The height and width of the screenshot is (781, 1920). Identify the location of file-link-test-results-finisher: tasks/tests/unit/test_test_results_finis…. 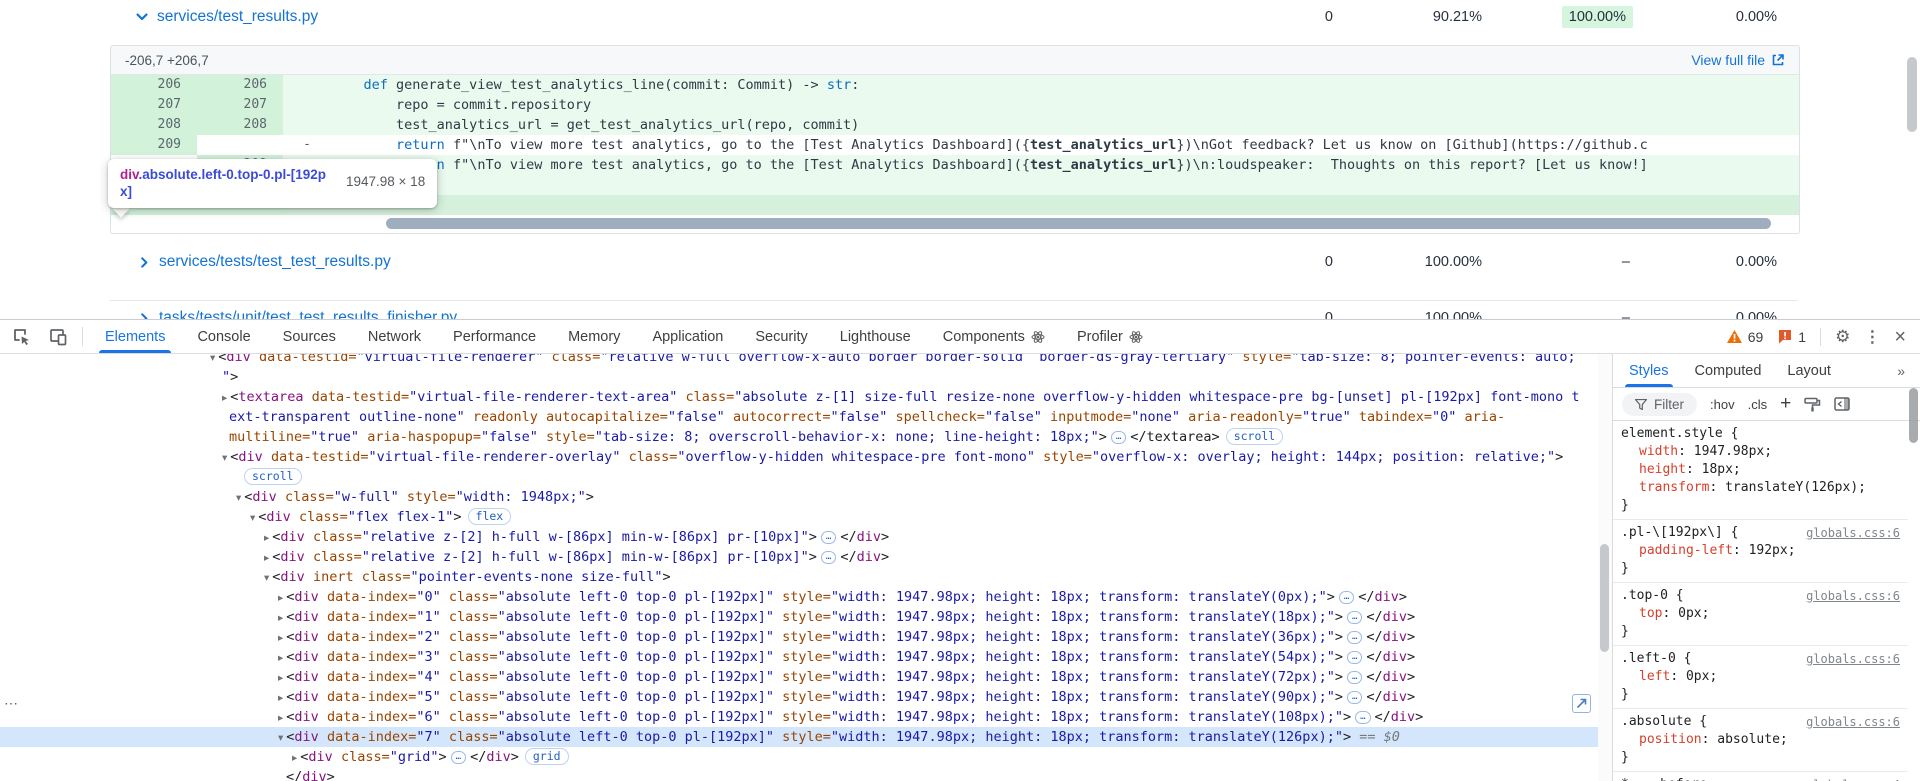
(297, 314).